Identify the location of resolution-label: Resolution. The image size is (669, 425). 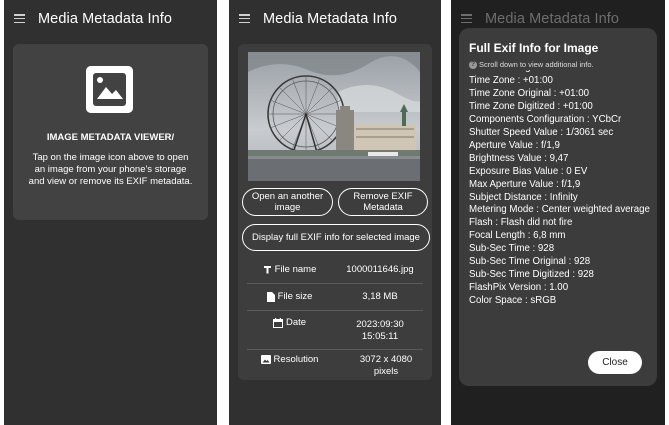
(296, 359).